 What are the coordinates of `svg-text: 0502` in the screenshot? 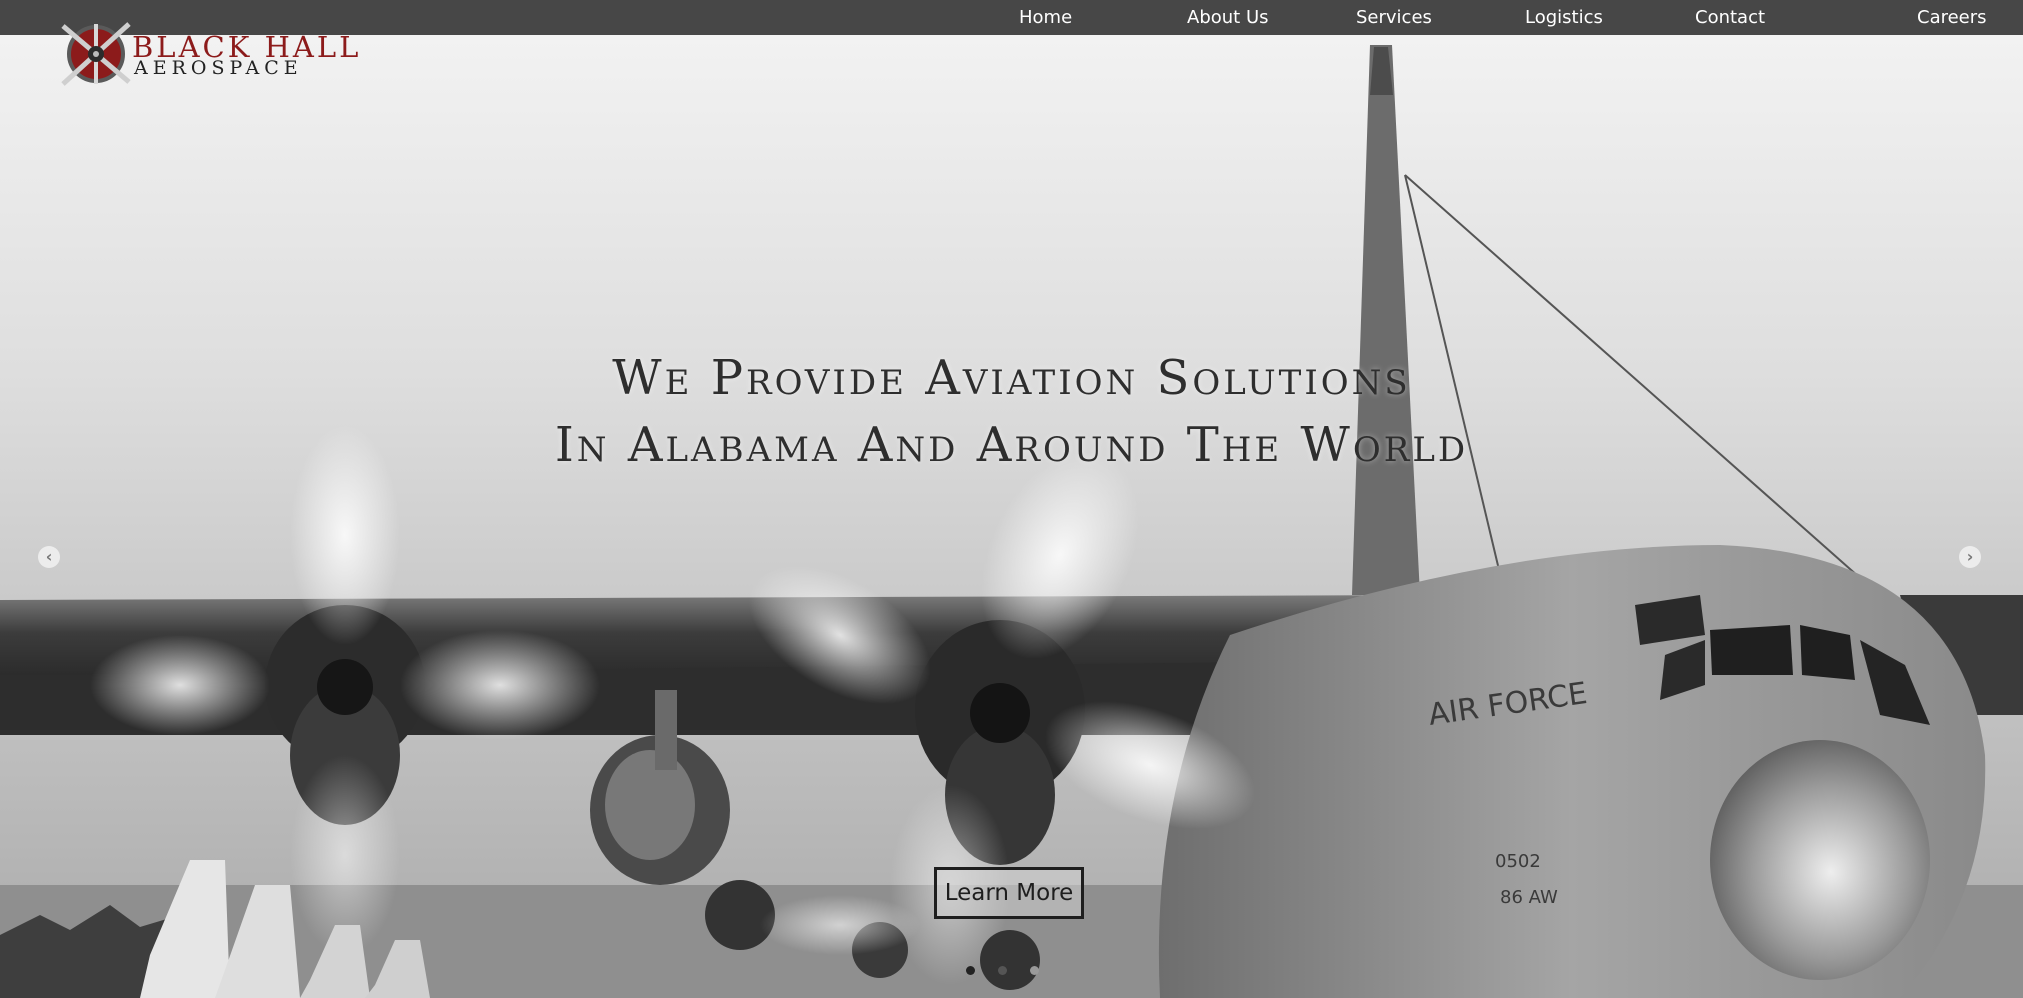 It's located at (1518, 861).